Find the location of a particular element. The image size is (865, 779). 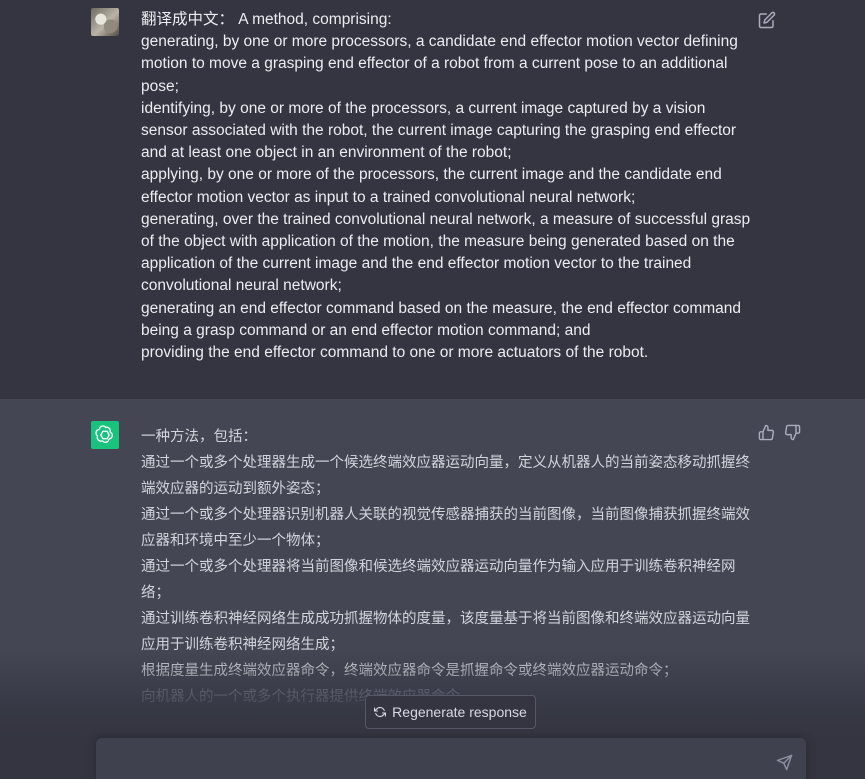

message-input is located at coordinates (451, 758).